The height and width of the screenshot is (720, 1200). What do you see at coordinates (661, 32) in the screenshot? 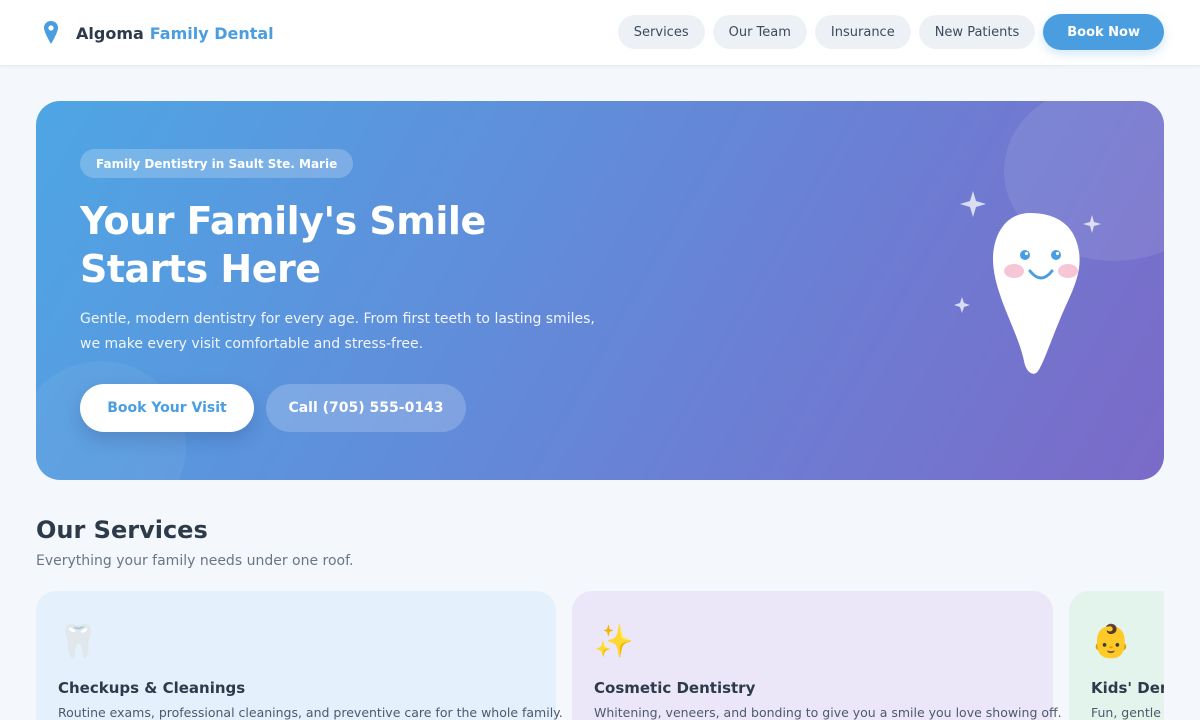
I see `nav-services: Services` at bounding box center [661, 32].